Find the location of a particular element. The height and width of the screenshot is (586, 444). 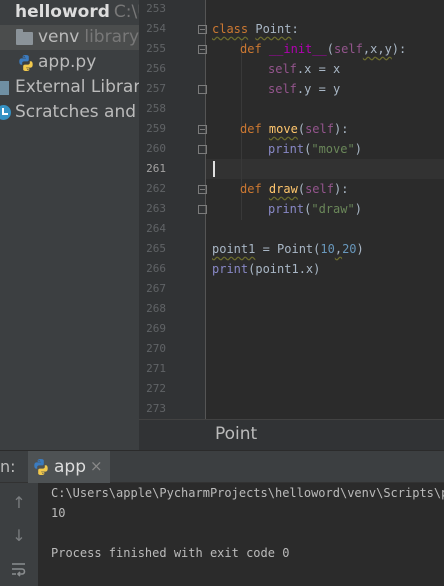

line-number: 269 is located at coordinates (156, 328).